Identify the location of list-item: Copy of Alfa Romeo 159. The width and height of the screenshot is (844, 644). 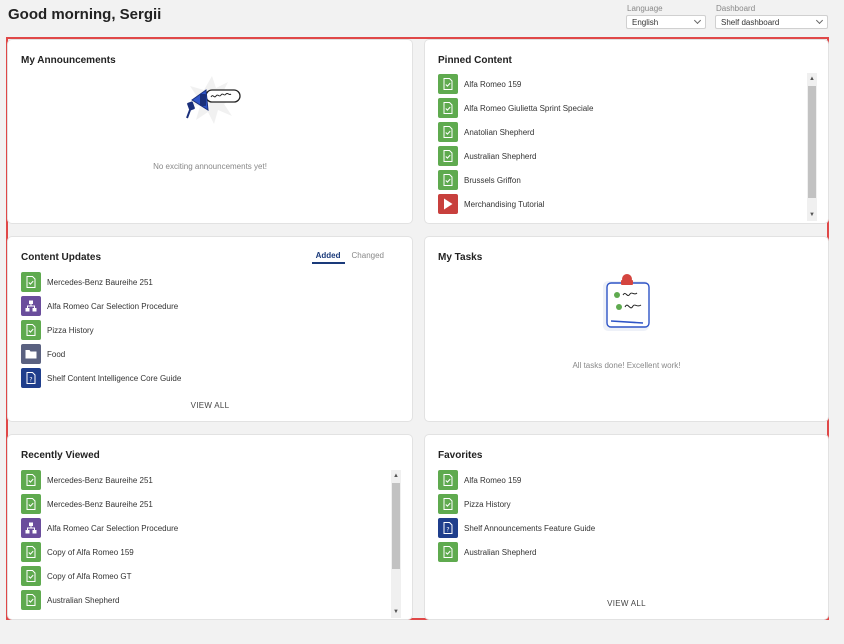
(99, 552).